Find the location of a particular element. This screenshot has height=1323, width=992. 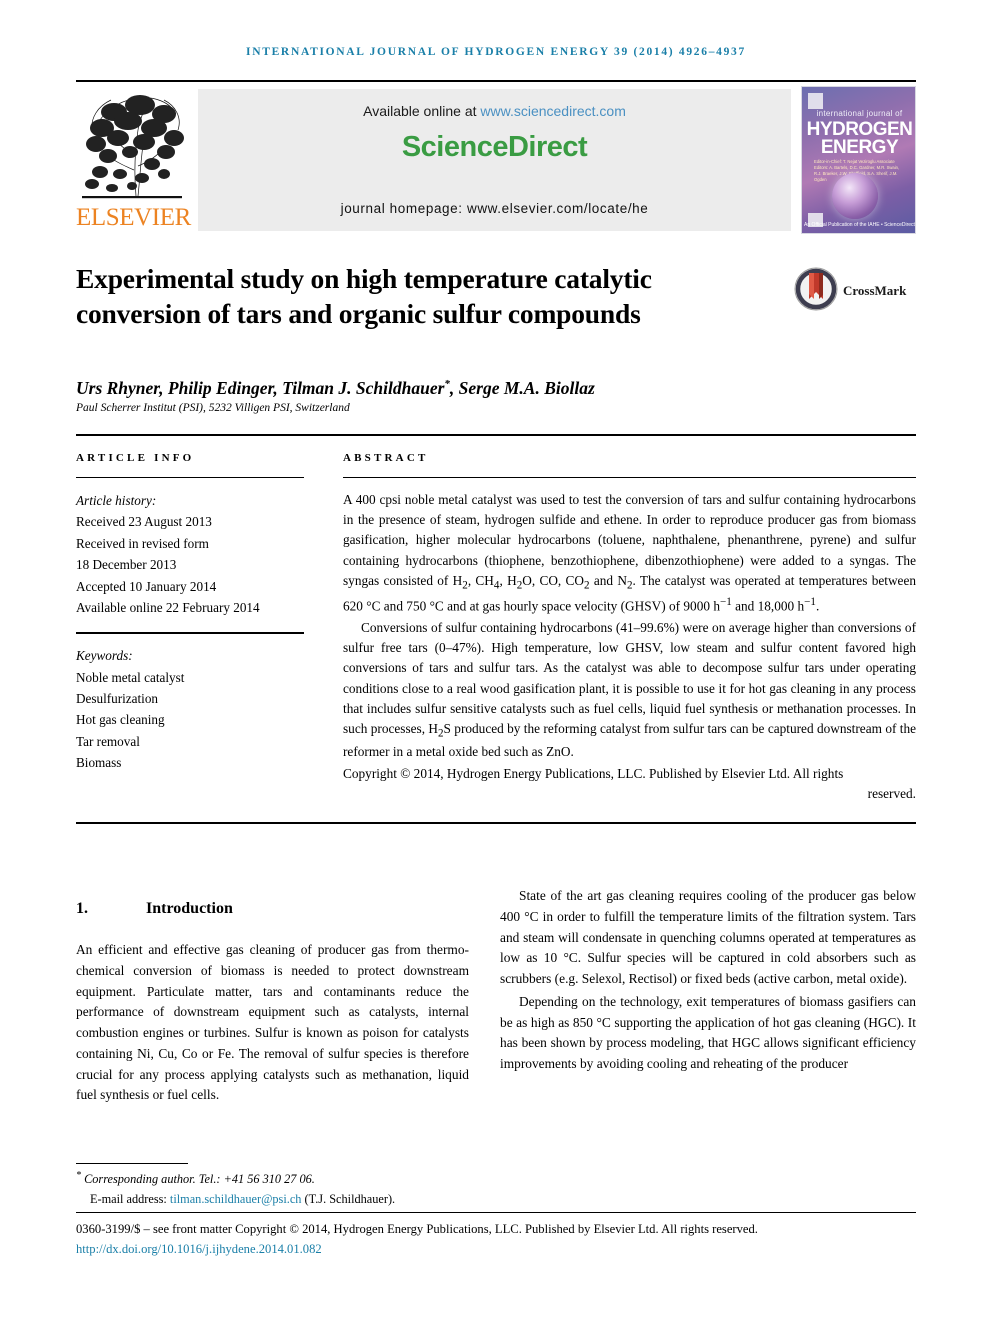

abstract-heading: Abstract is located at coordinates (386, 458).